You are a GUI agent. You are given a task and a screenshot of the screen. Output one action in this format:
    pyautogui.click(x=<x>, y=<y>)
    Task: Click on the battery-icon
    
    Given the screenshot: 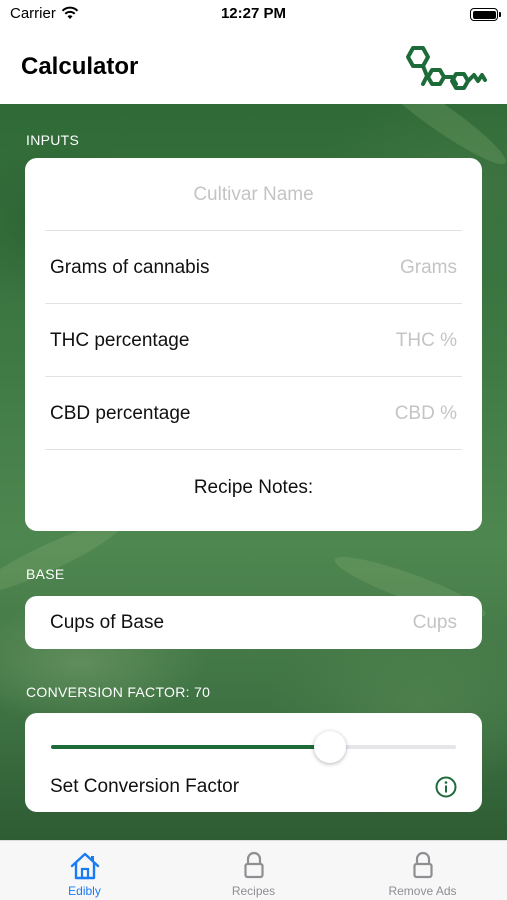 What is the action you would take?
    pyautogui.click(x=485, y=14)
    